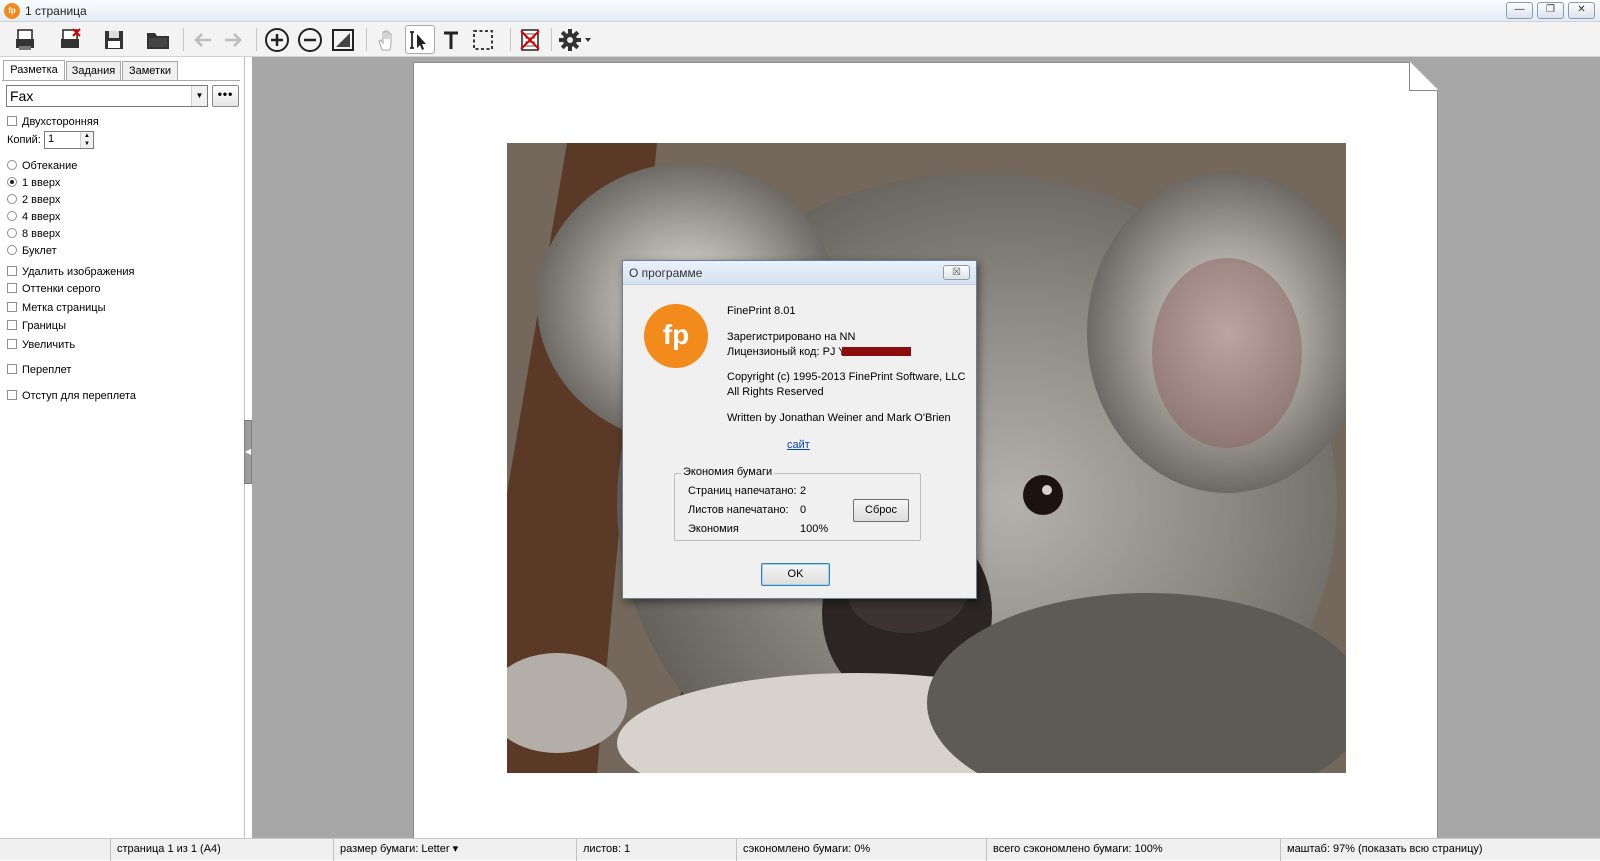 Image resolution: width=1600 pixels, height=861 pixels. I want to click on layout-radio-wrap: Обтекание, so click(42, 166).